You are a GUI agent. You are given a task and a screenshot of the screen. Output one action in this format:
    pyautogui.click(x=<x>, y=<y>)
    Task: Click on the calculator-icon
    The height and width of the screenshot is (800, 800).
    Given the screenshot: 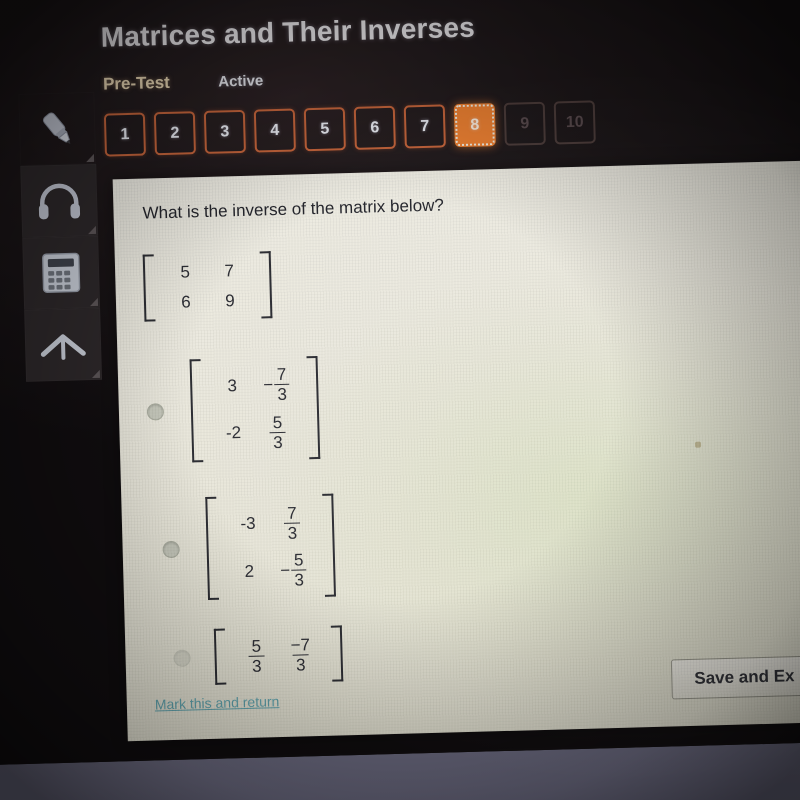 What is the action you would take?
    pyautogui.click(x=61, y=272)
    